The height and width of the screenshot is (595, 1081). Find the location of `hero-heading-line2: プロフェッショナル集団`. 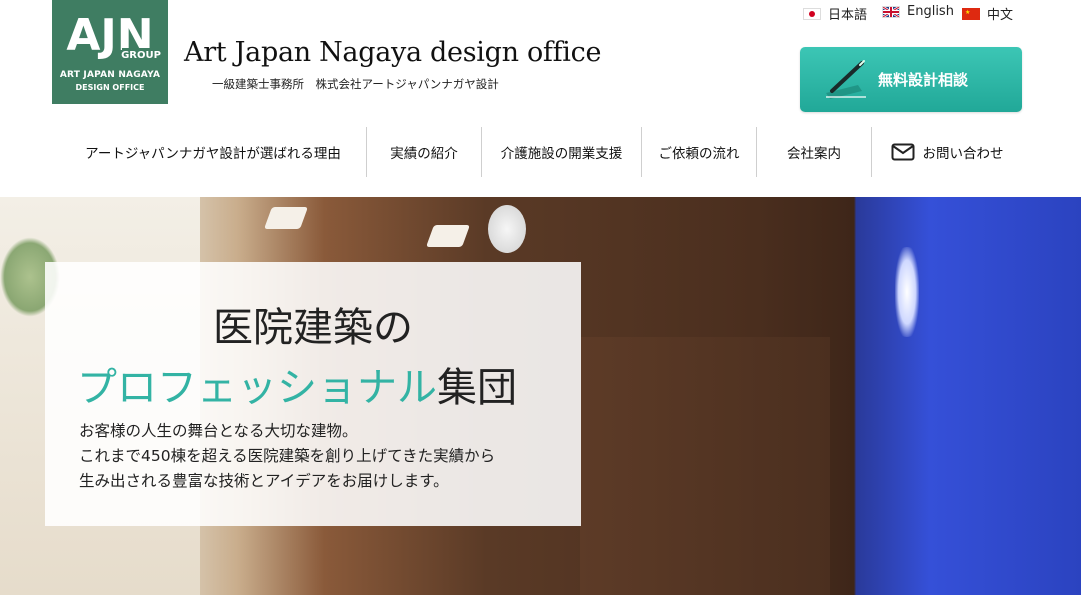

hero-heading-line2: プロフェッショナル集団 is located at coordinates (297, 384).